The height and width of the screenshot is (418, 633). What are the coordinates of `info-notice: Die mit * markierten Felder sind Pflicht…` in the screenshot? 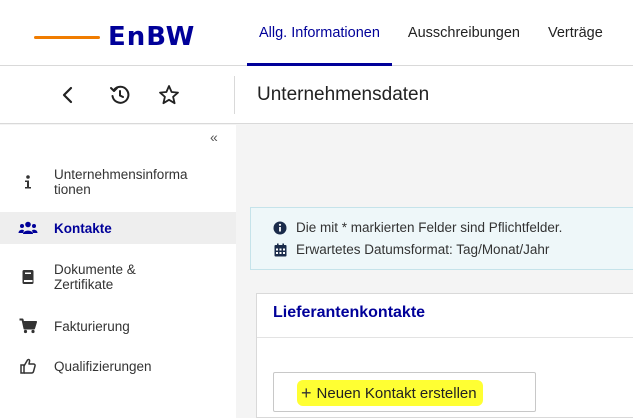 It's located at (441, 238).